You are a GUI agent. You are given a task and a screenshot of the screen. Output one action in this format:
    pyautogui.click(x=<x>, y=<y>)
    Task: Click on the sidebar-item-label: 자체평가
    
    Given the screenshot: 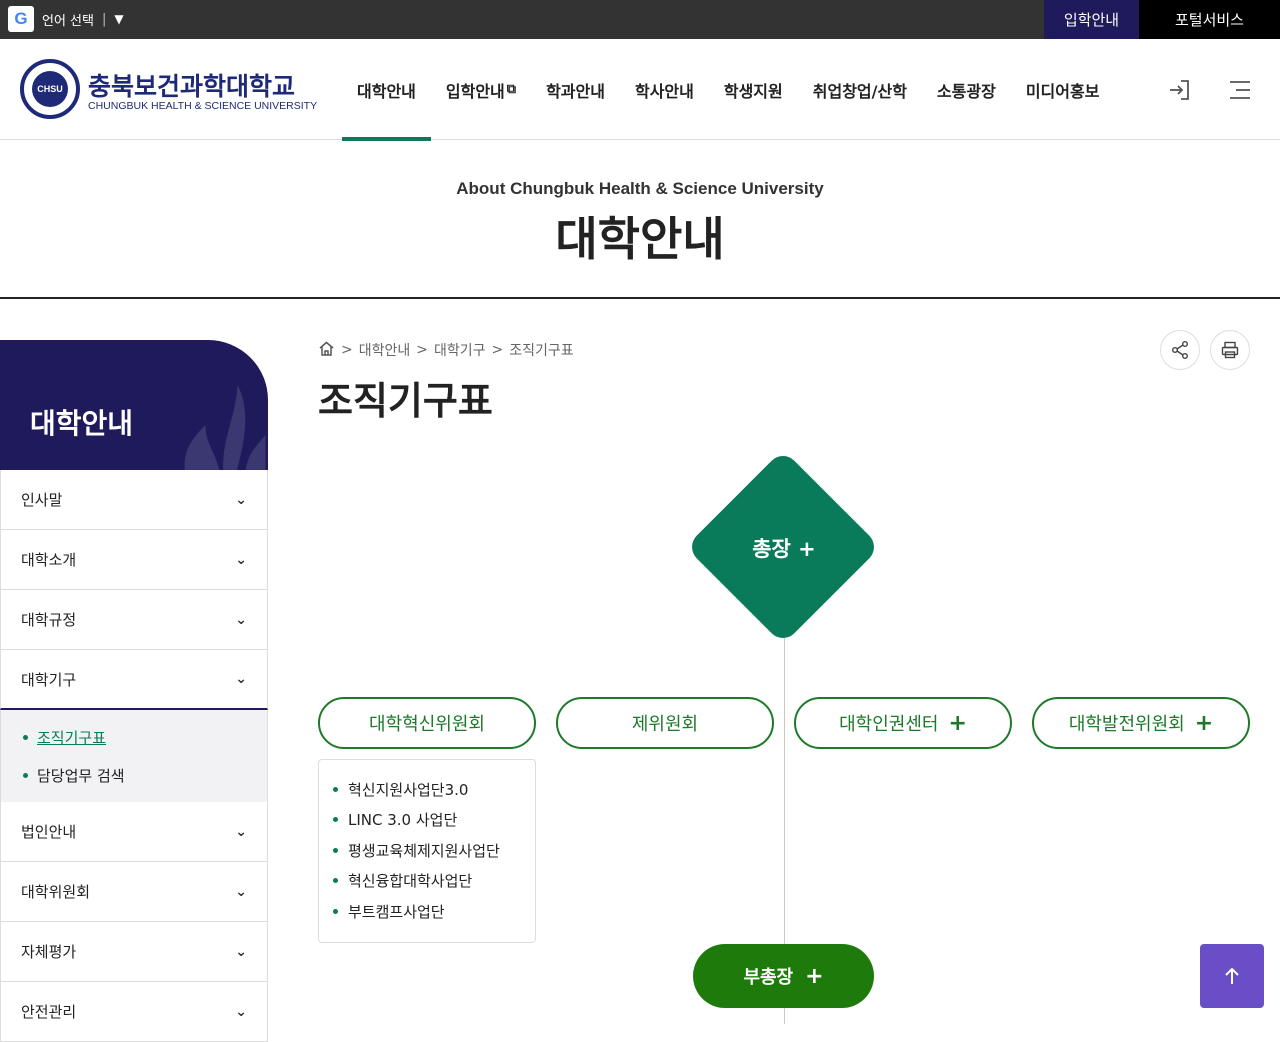 What is the action you would take?
    pyautogui.click(x=49, y=952)
    